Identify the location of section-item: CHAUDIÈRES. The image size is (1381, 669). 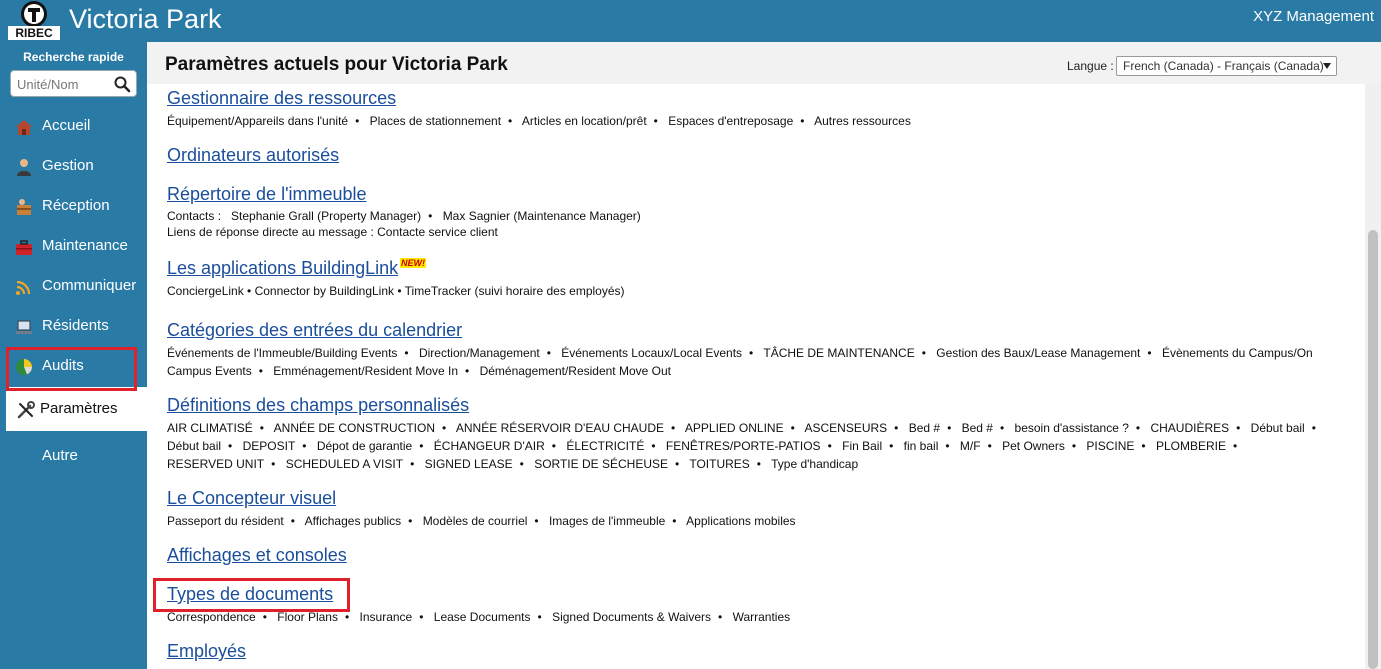
(1189, 428).